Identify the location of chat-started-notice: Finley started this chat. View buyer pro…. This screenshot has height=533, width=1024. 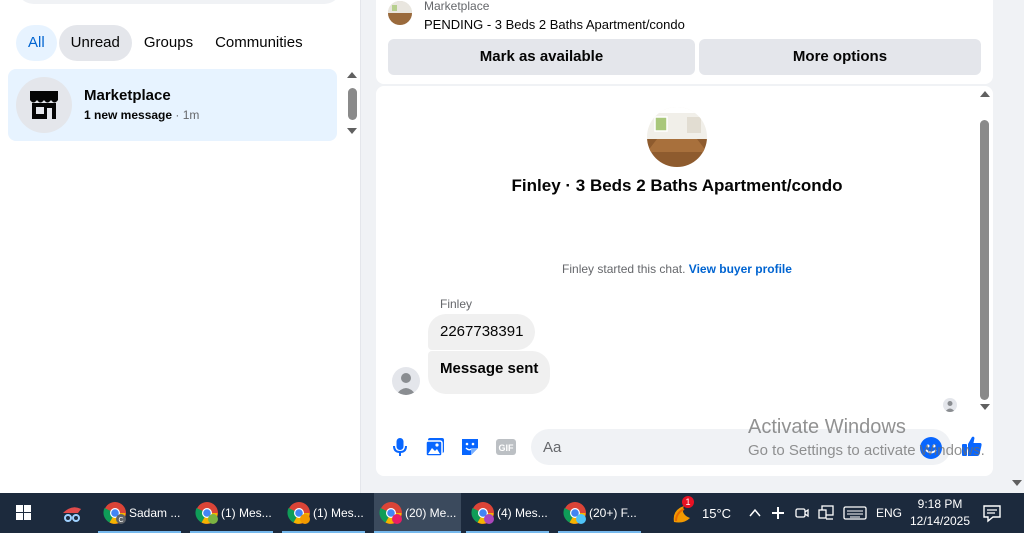
(677, 269).